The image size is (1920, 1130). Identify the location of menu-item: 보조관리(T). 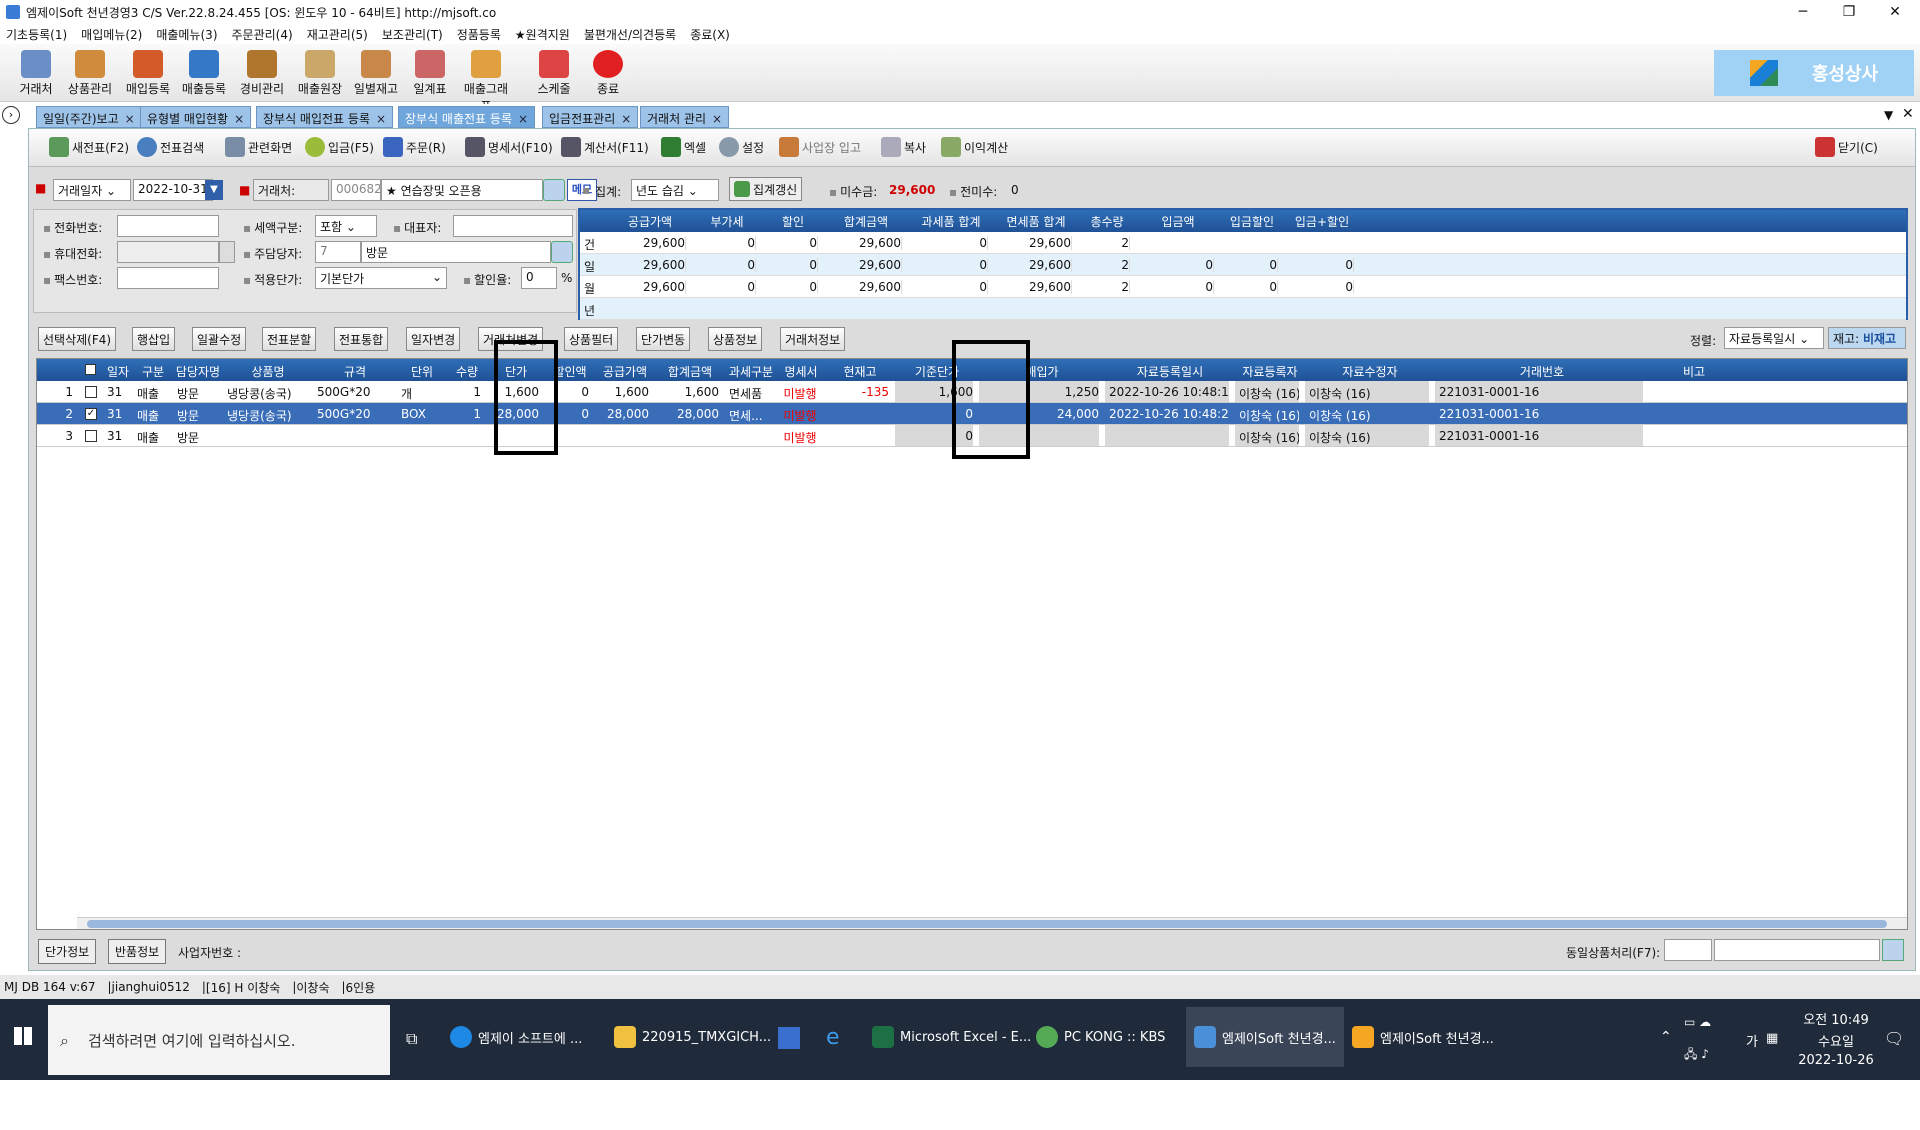
(412, 34).